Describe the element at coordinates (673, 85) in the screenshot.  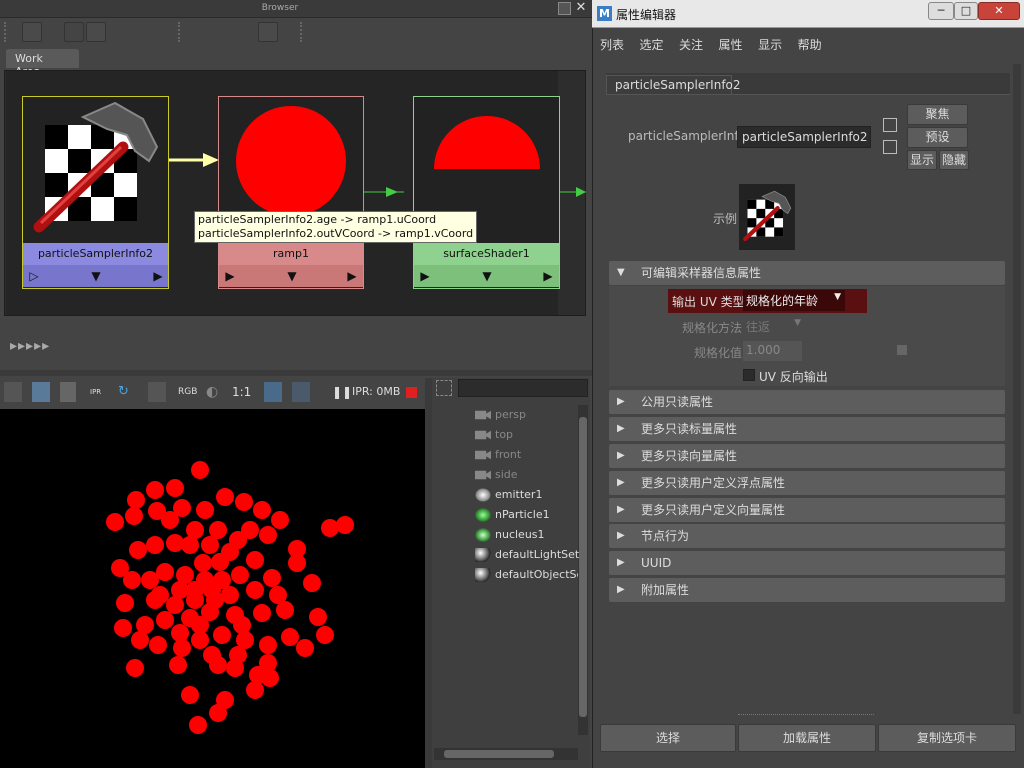
I see `tab-particle-sampler-info: particleSamplerInfo2` at that location.